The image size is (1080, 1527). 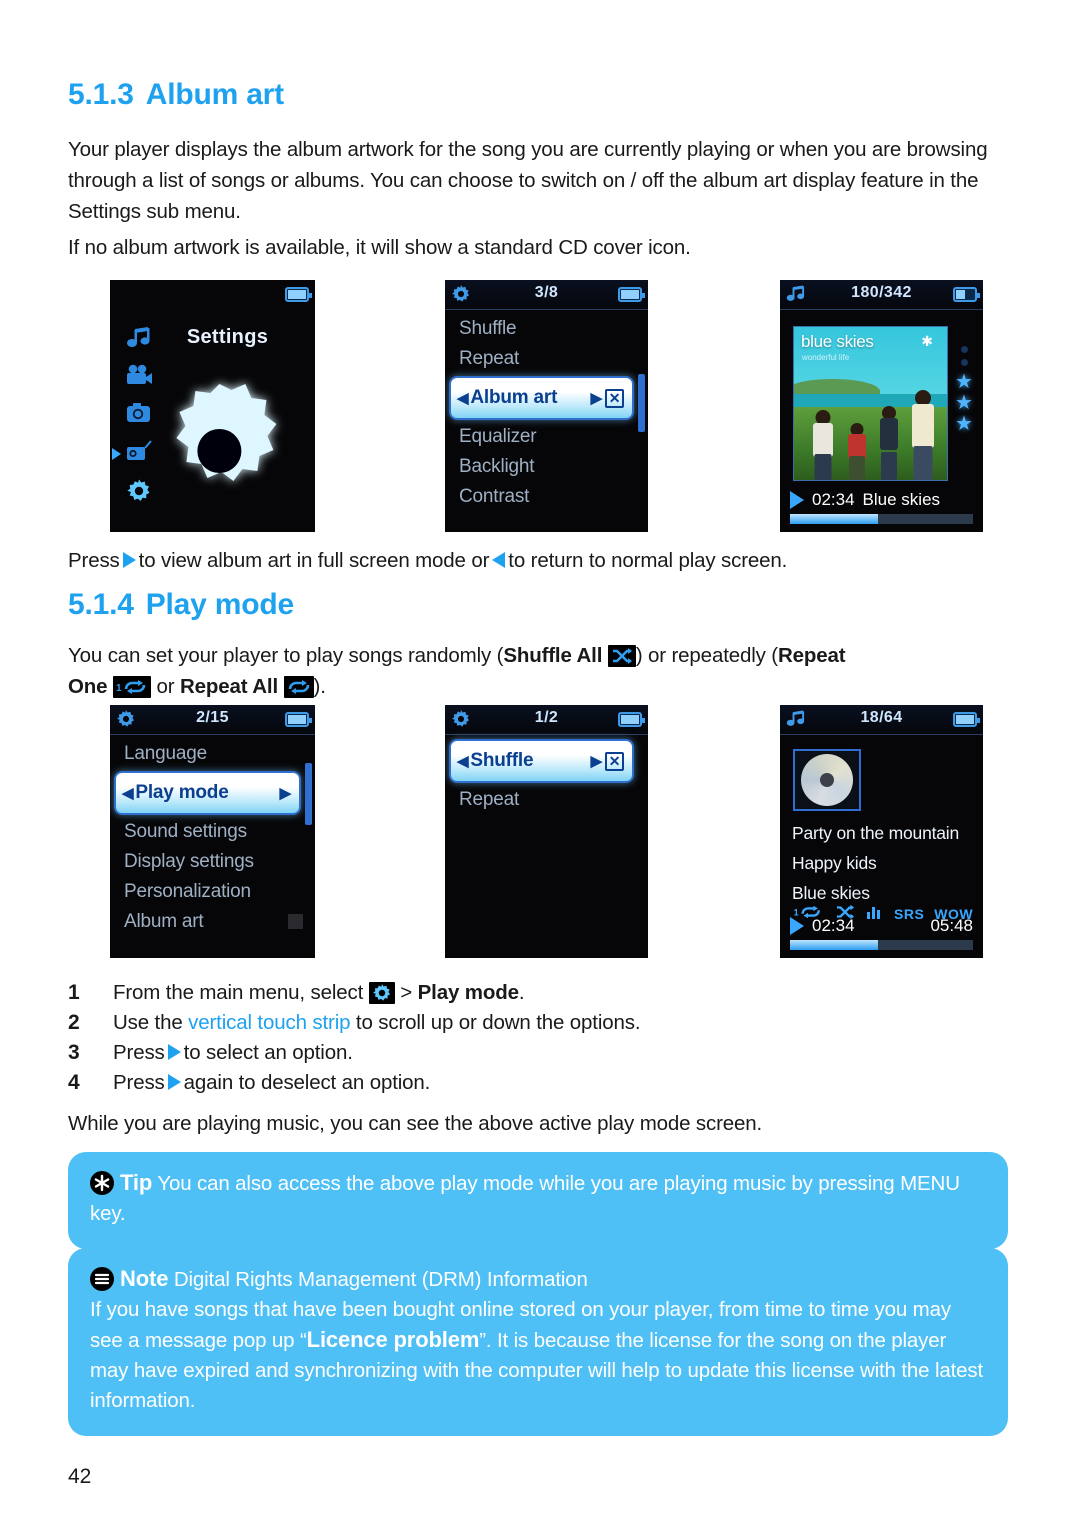 What do you see at coordinates (826, 357) in the screenshot?
I see `album-subtitle: wonderful life` at bounding box center [826, 357].